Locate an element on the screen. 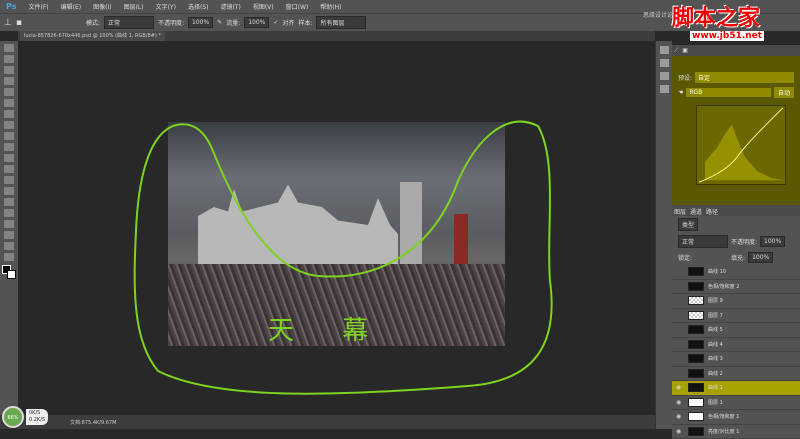  brush-preset-icon: ▪ is located at coordinates (19, 23).